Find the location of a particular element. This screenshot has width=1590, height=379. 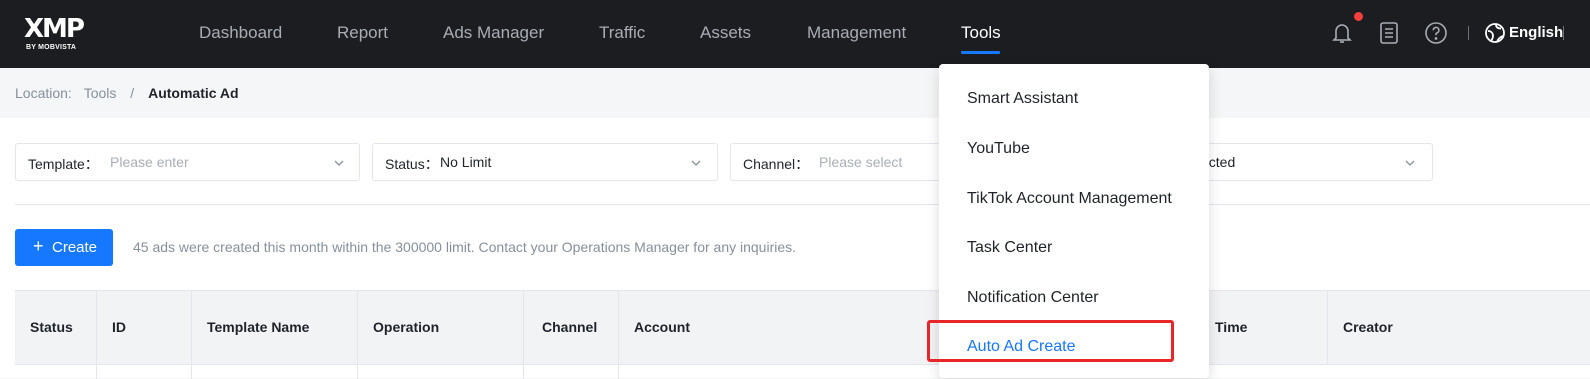

column-header-template-name: Template Name is located at coordinates (275, 328).